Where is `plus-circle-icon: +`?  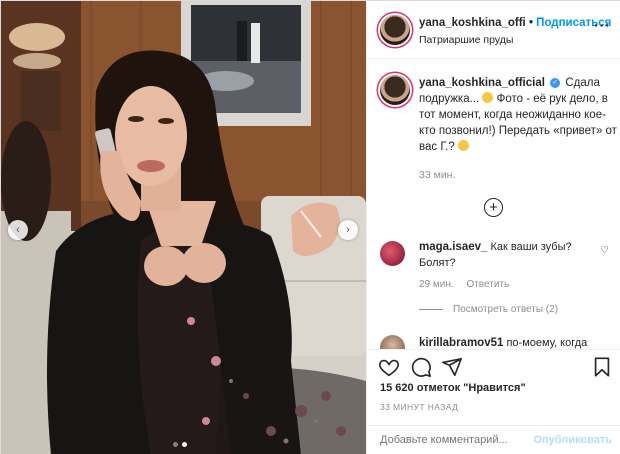
plus-circle-icon: + is located at coordinates (493, 207).